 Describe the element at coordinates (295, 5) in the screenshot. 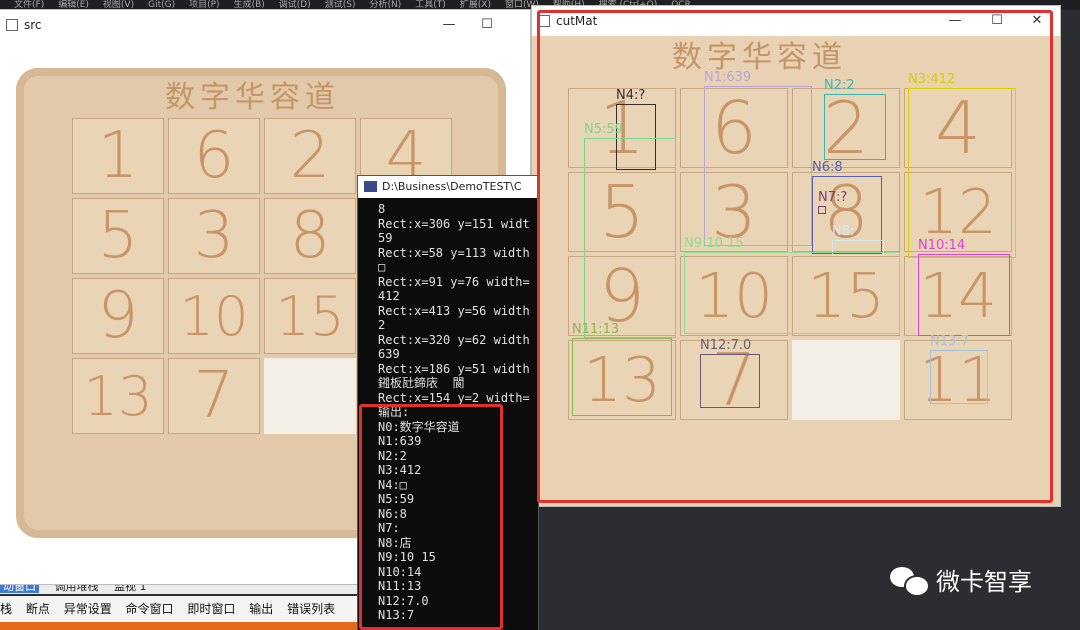

I see `menu-item: 调试(D)` at that location.